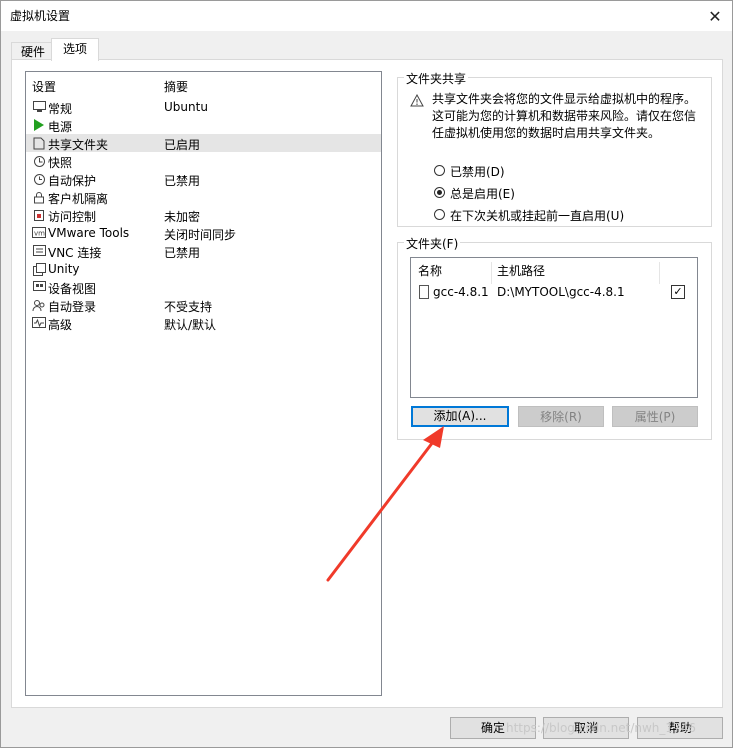 Image resolution: width=733 pixels, height=748 pixels. Describe the element at coordinates (75, 49) in the screenshot. I see `tab-options: 选项` at that location.